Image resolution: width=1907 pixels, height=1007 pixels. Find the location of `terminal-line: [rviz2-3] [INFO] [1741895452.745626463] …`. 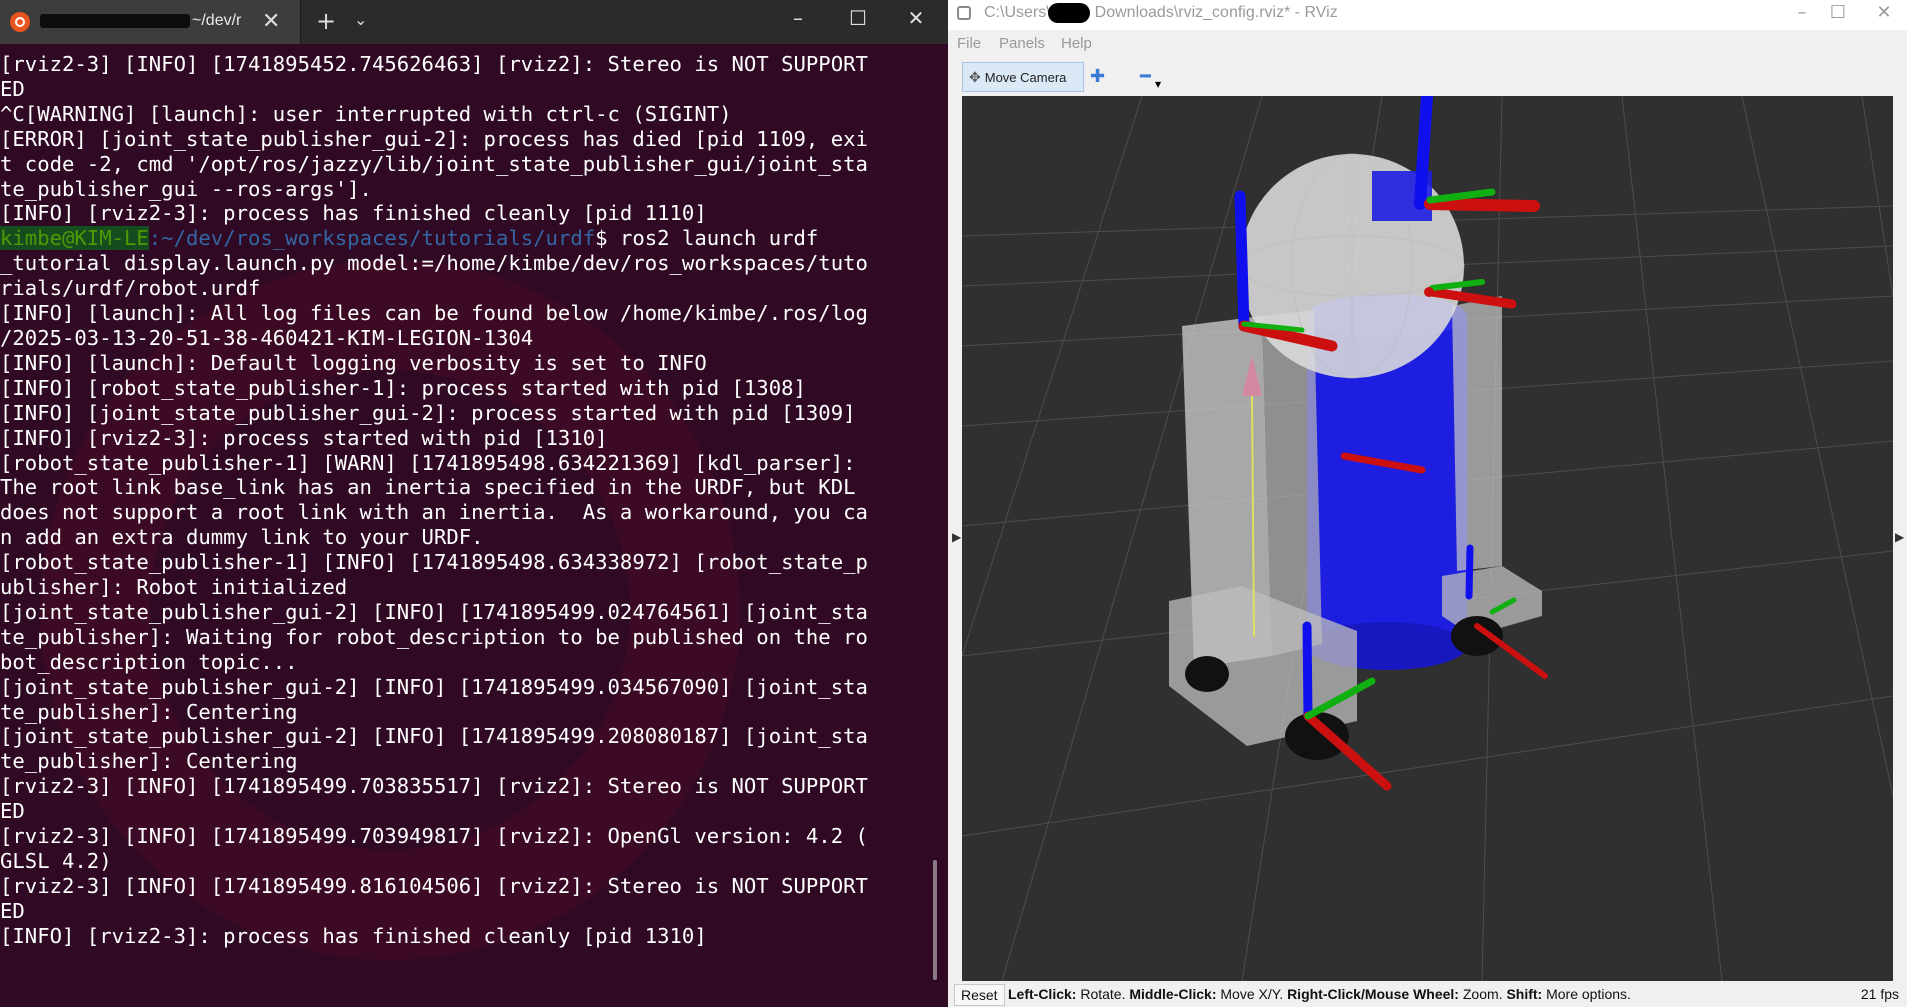

terminal-line: [rviz2-3] [INFO] [1741895452.745626463] … is located at coordinates (434, 64).